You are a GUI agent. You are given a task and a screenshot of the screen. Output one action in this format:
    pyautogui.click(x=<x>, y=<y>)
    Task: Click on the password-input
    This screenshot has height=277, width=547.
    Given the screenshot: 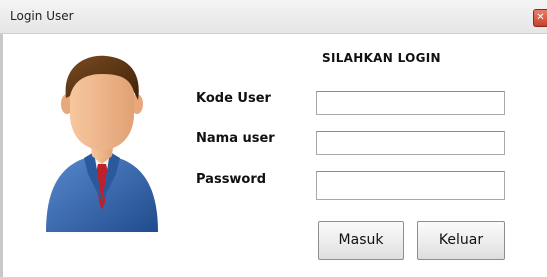 What is the action you would take?
    pyautogui.click(x=410, y=185)
    